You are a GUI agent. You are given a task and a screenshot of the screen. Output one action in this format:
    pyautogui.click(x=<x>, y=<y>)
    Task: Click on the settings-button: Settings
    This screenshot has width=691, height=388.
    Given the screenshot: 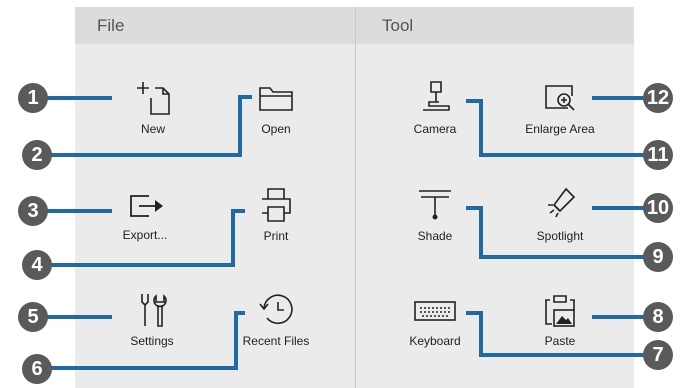 What is the action you would take?
    pyautogui.click(x=152, y=319)
    